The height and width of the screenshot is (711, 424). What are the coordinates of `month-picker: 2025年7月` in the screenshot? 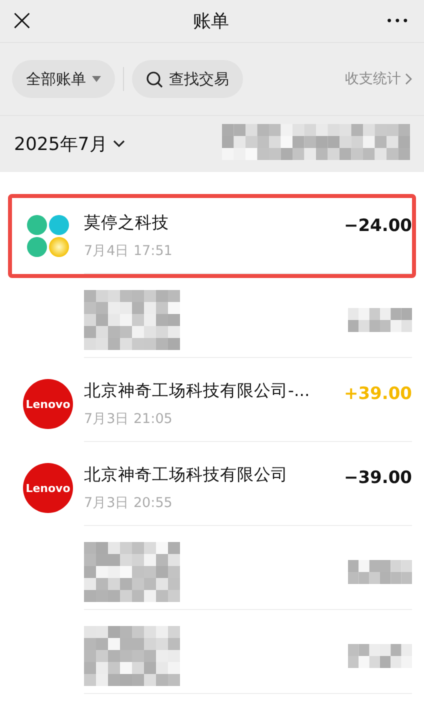 It's located at (70, 144).